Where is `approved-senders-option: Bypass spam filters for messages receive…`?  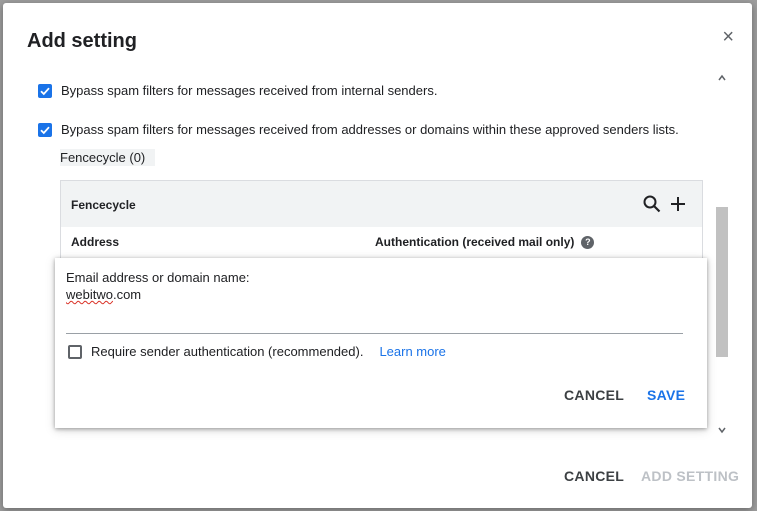
approved-senders-option: Bypass spam filters for messages receive… is located at coordinates (358, 129).